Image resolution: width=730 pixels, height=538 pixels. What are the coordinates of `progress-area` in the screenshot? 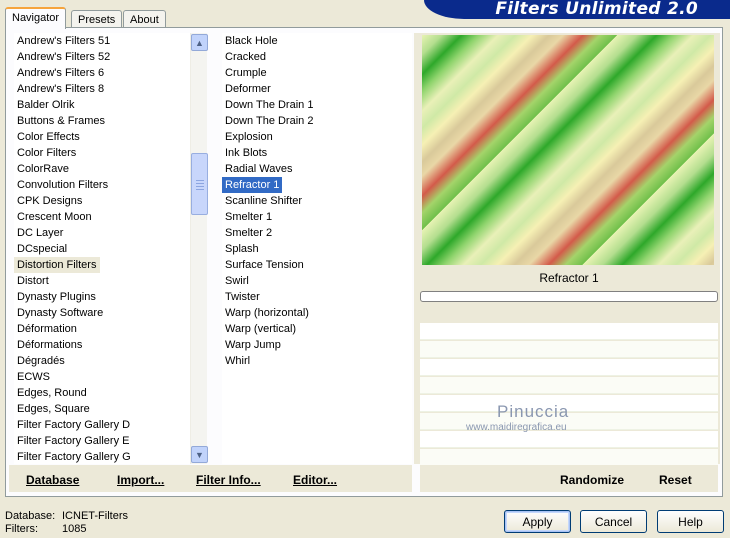 It's located at (569, 313).